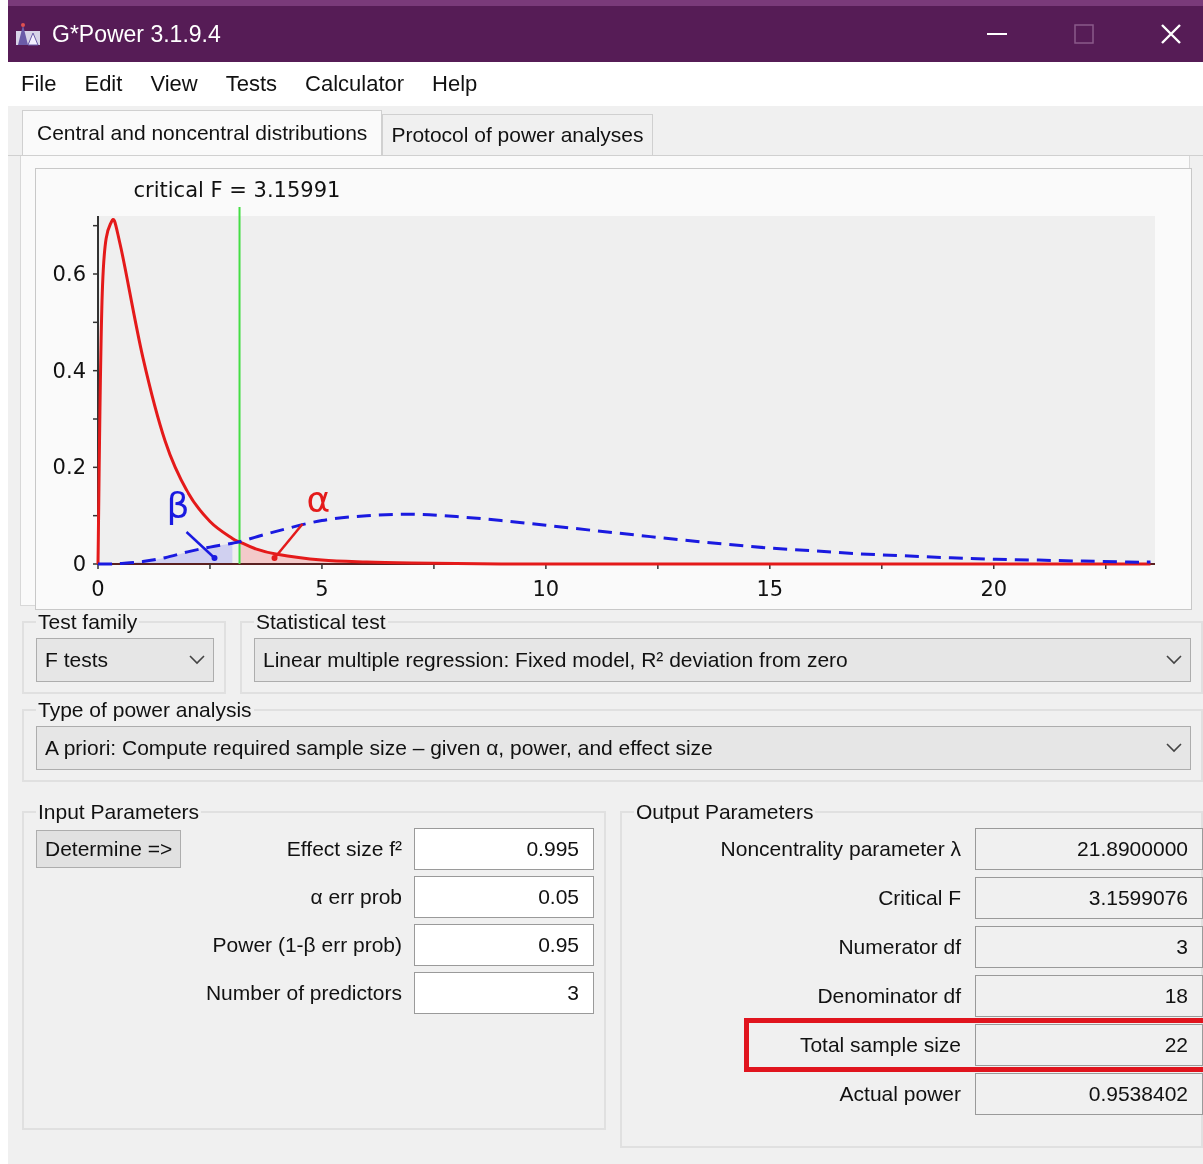 The image size is (1203, 1164). I want to click on field-label: Number of predictors, so click(303, 993).